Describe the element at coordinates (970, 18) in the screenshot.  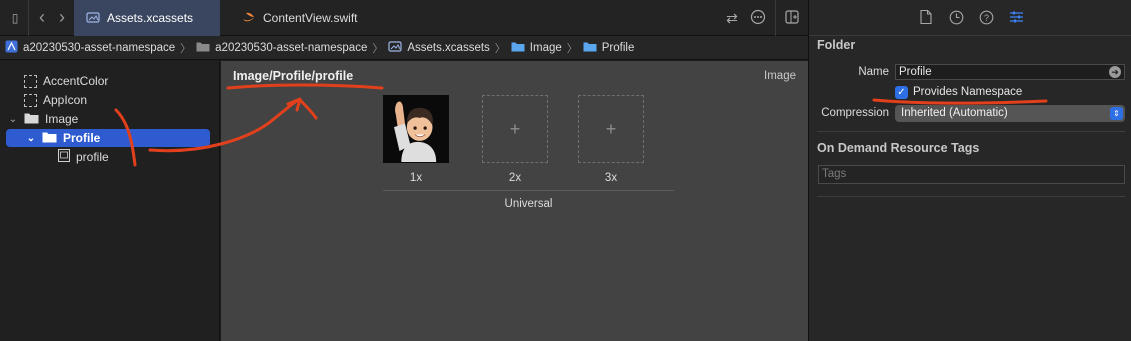
I see `inspector-tab-bar: ?` at that location.